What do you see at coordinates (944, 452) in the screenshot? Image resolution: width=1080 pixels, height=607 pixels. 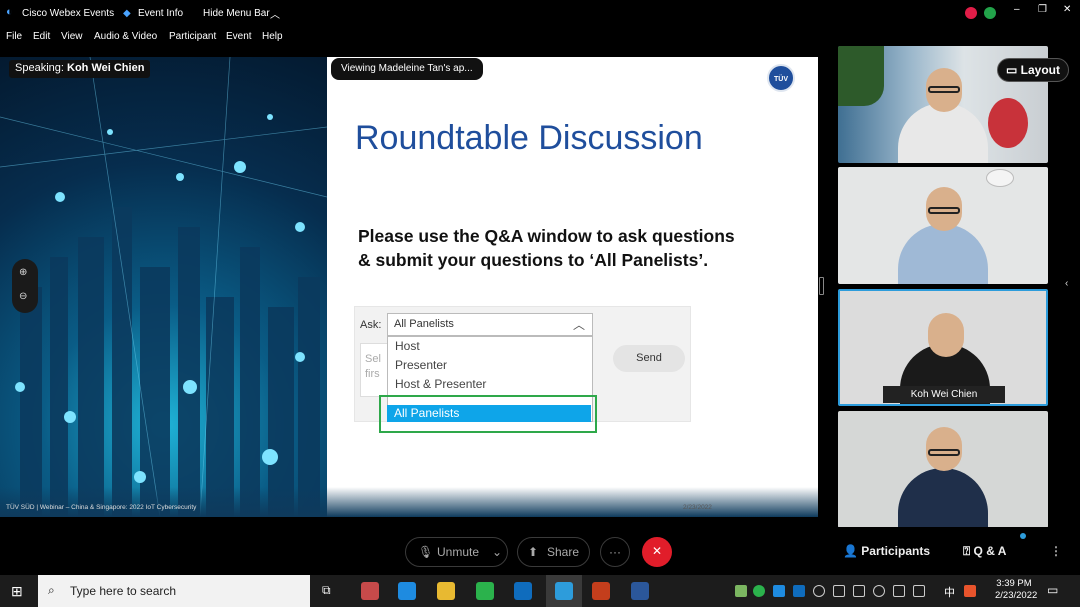 I see `glasses-icon` at bounding box center [944, 452].